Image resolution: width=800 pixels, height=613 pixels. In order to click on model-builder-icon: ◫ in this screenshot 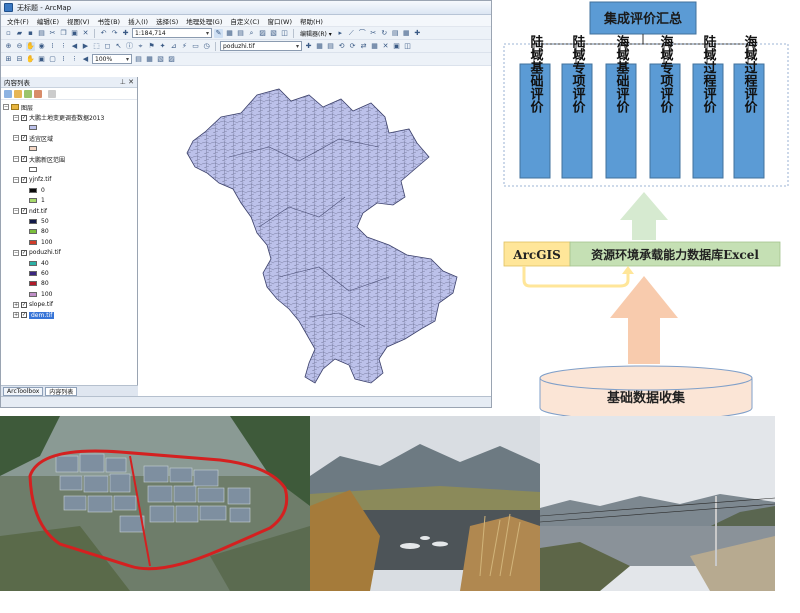, I will do `click(284, 33)`.